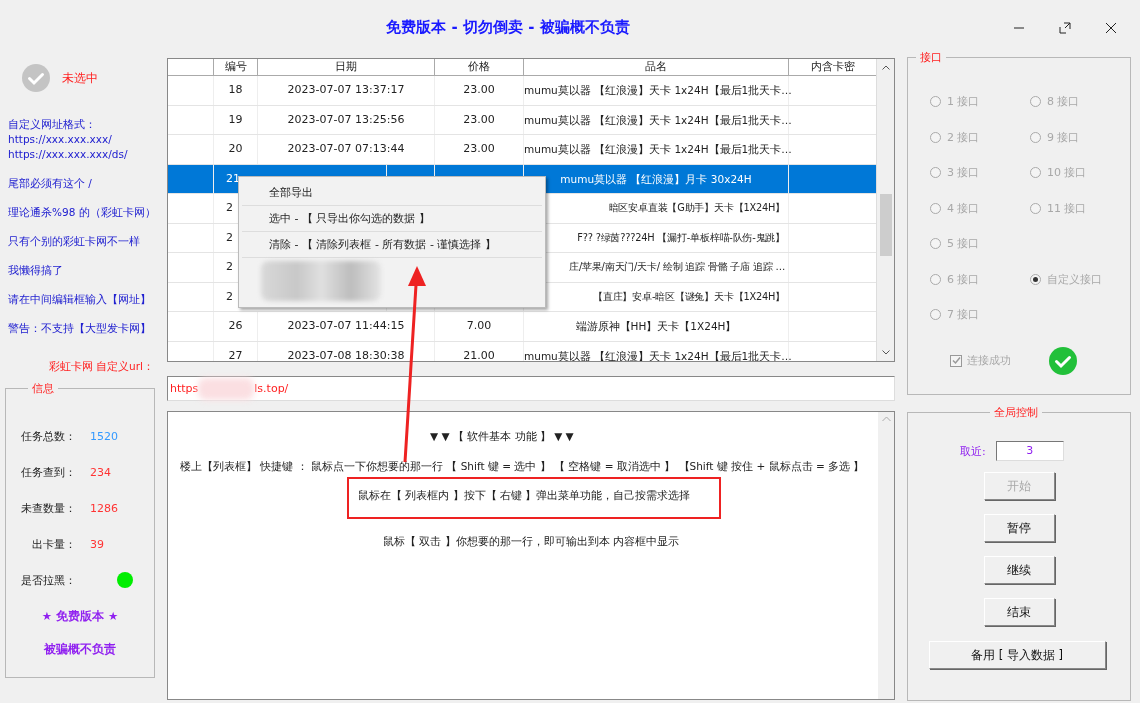 This screenshot has height=703, width=1140. What do you see at coordinates (104, 436) in the screenshot?
I see `stat-value: 1520` at bounding box center [104, 436].